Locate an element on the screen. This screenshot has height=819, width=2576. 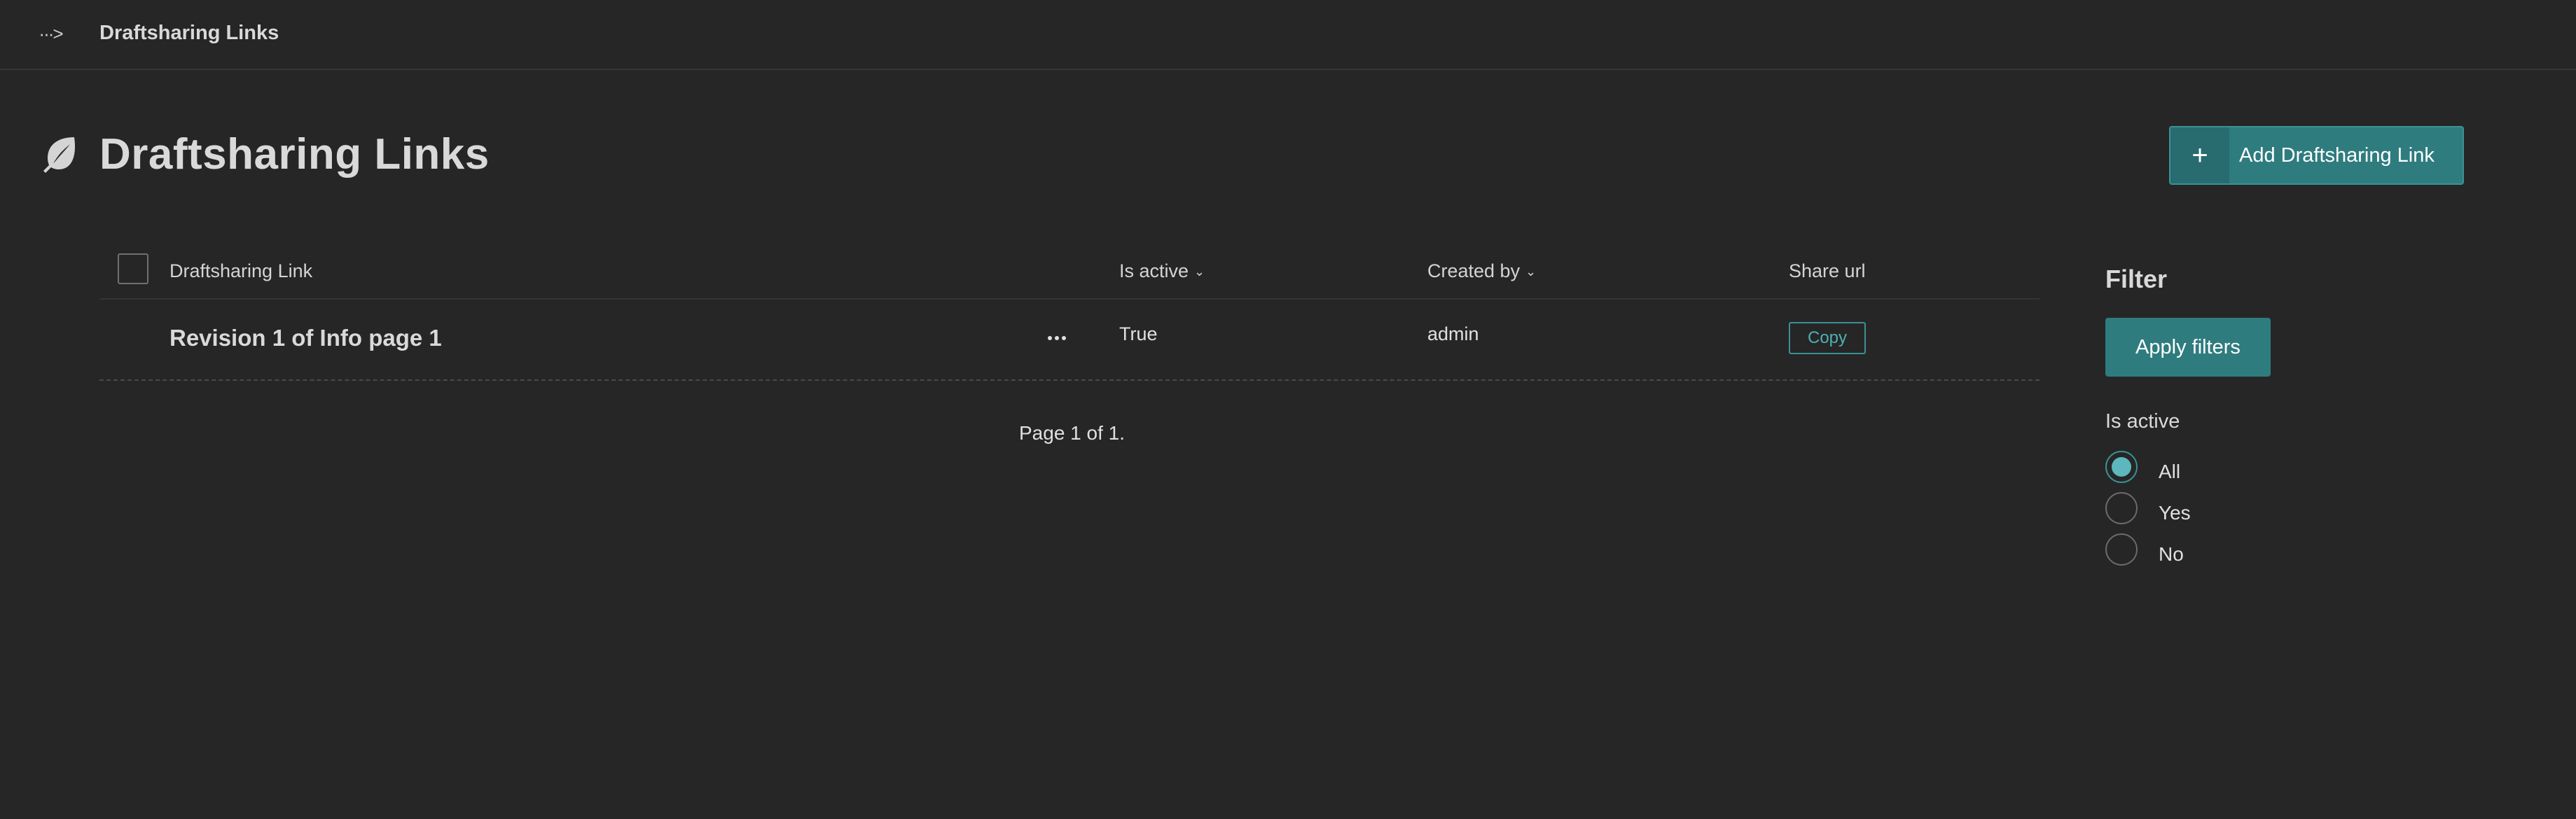
page-title: Draftsharing Links is located at coordinates (294, 154).